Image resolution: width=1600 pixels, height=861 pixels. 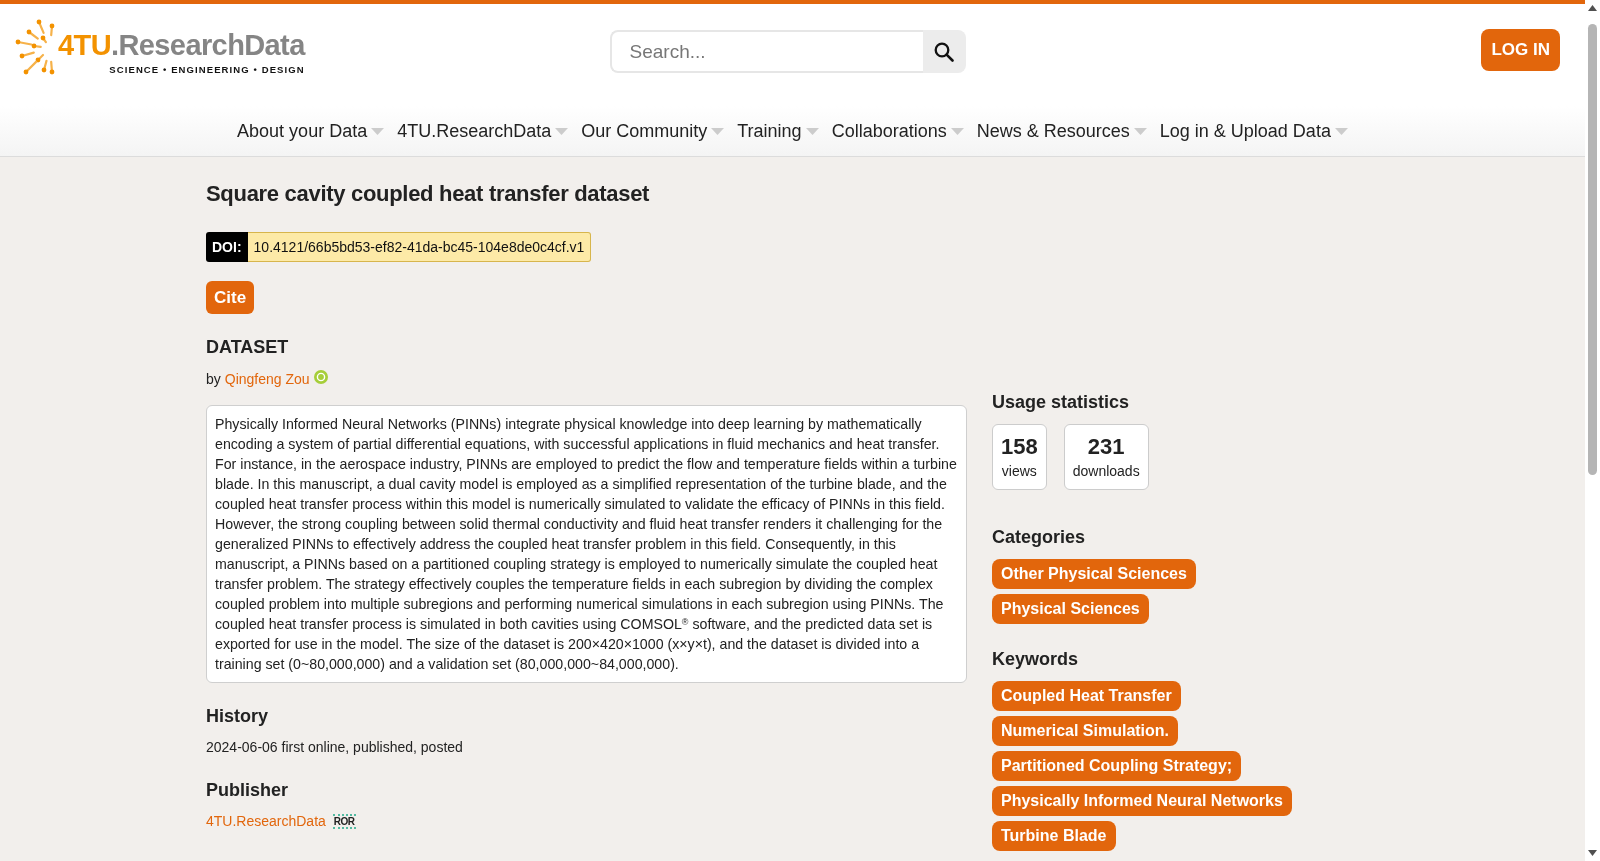 I want to click on registry-logo: ROR, so click(x=344, y=821).